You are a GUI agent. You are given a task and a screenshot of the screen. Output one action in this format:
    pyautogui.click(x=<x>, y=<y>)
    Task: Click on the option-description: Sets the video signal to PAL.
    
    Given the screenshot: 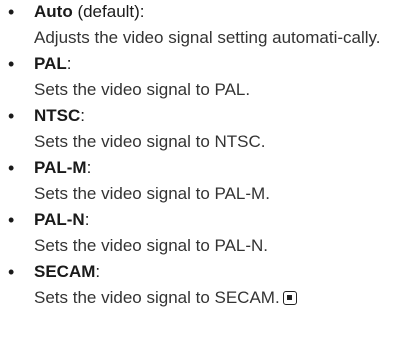 What is the action you would take?
    pyautogui.click(x=142, y=89)
    